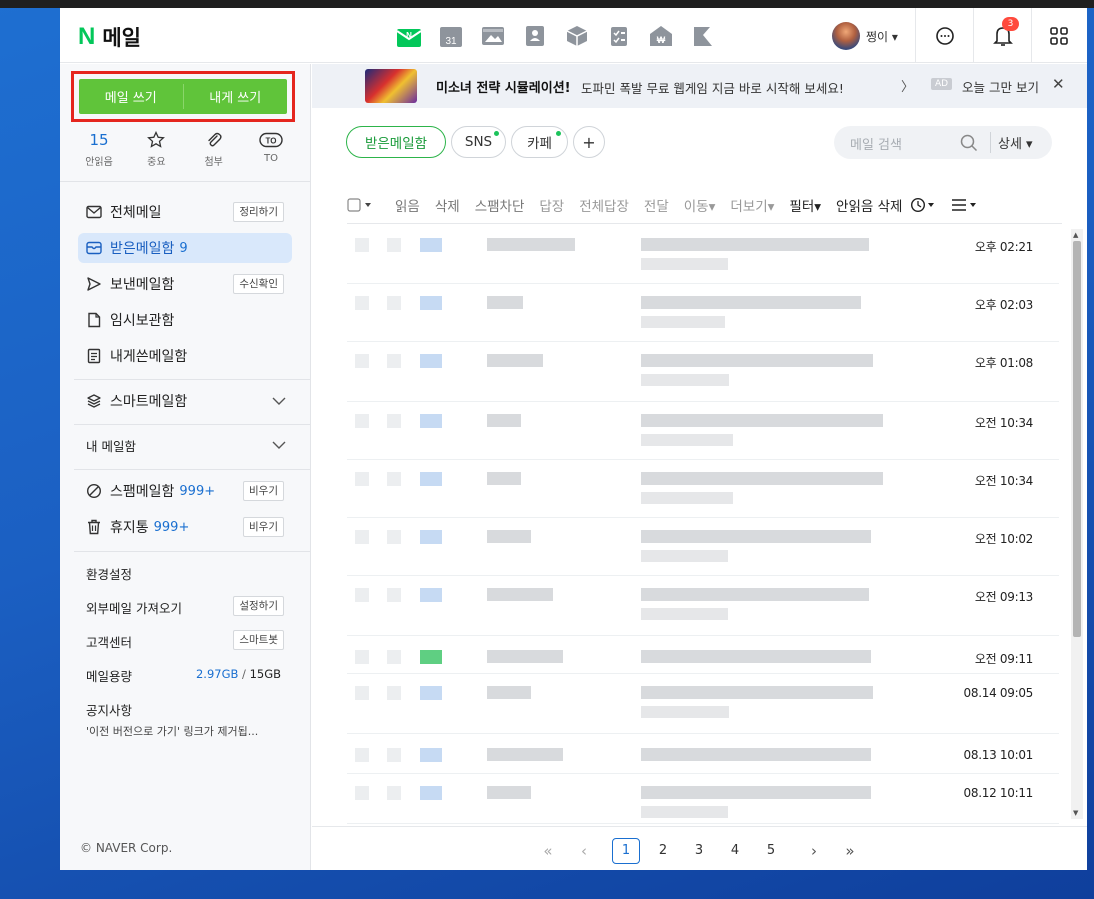 The height and width of the screenshot is (899, 1094). What do you see at coordinates (814, 851) in the screenshot?
I see `next-page-button: ›` at bounding box center [814, 851].